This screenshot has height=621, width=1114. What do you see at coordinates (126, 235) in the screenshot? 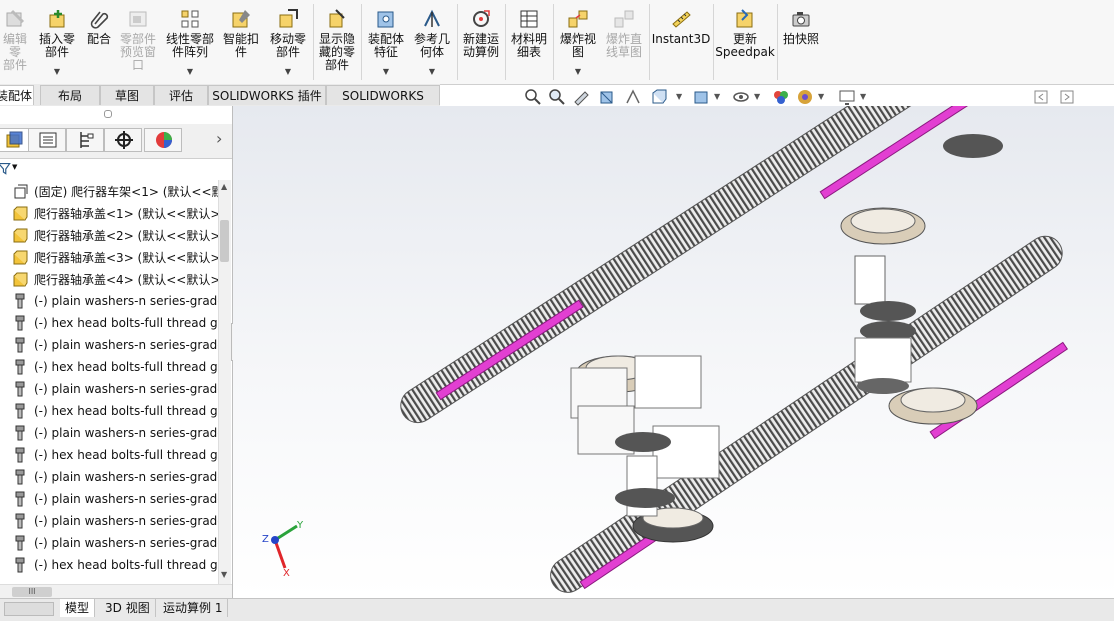
I see `tree-item-label: 爬行器轴承盖<2> (默认<<默认>_` at bounding box center [126, 235].